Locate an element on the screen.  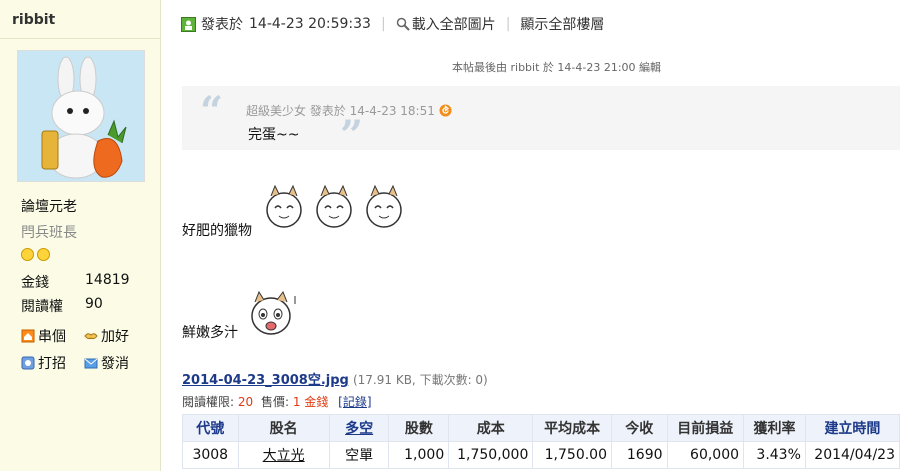
attachment-permission: 閱讀權限: 20 售價: 1 金錢 [記錄] is located at coordinates (277, 401).